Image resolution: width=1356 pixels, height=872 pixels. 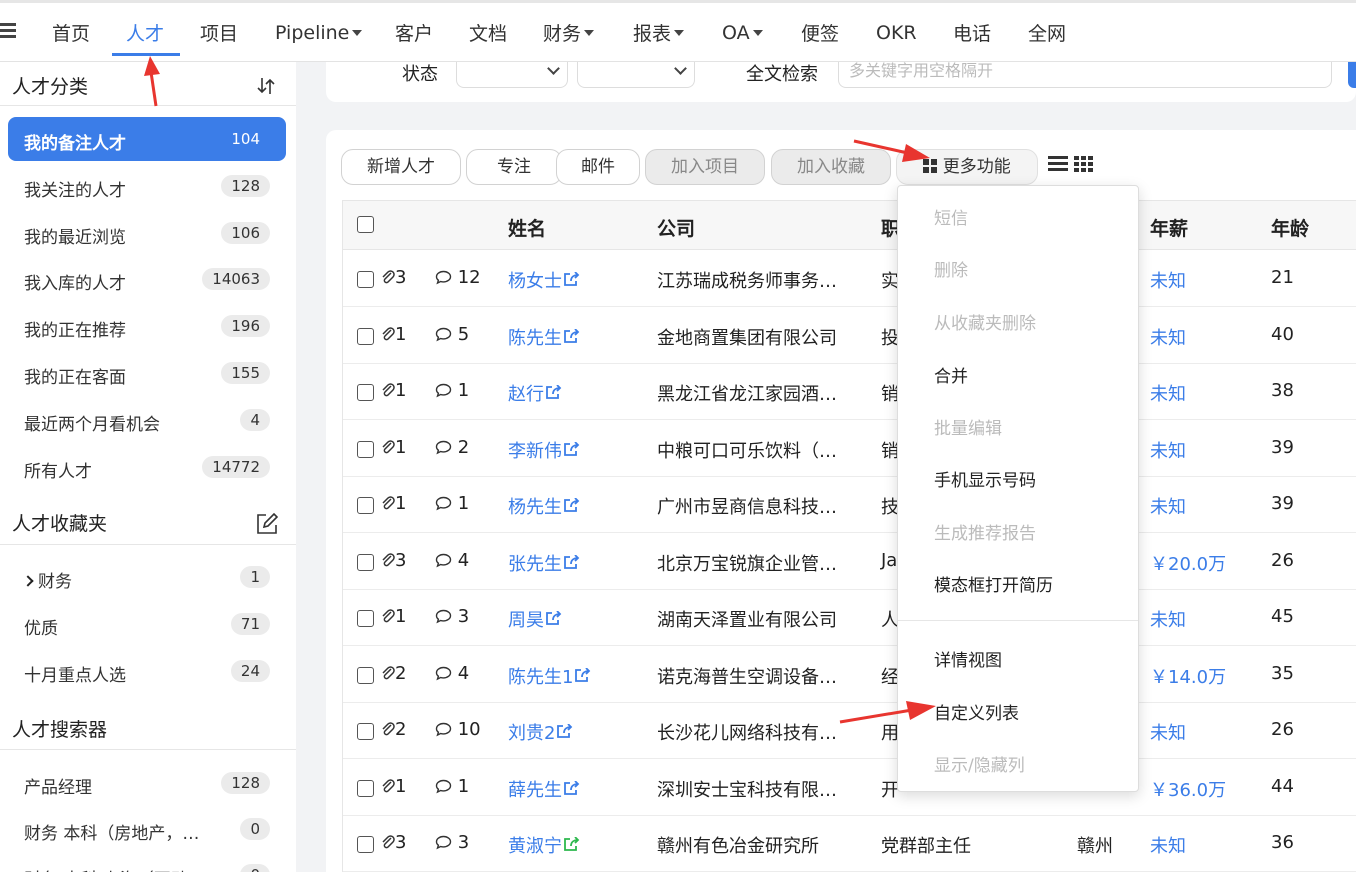 I want to click on sidebar-item: 我关注的人才 128, so click(x=147, y=186).